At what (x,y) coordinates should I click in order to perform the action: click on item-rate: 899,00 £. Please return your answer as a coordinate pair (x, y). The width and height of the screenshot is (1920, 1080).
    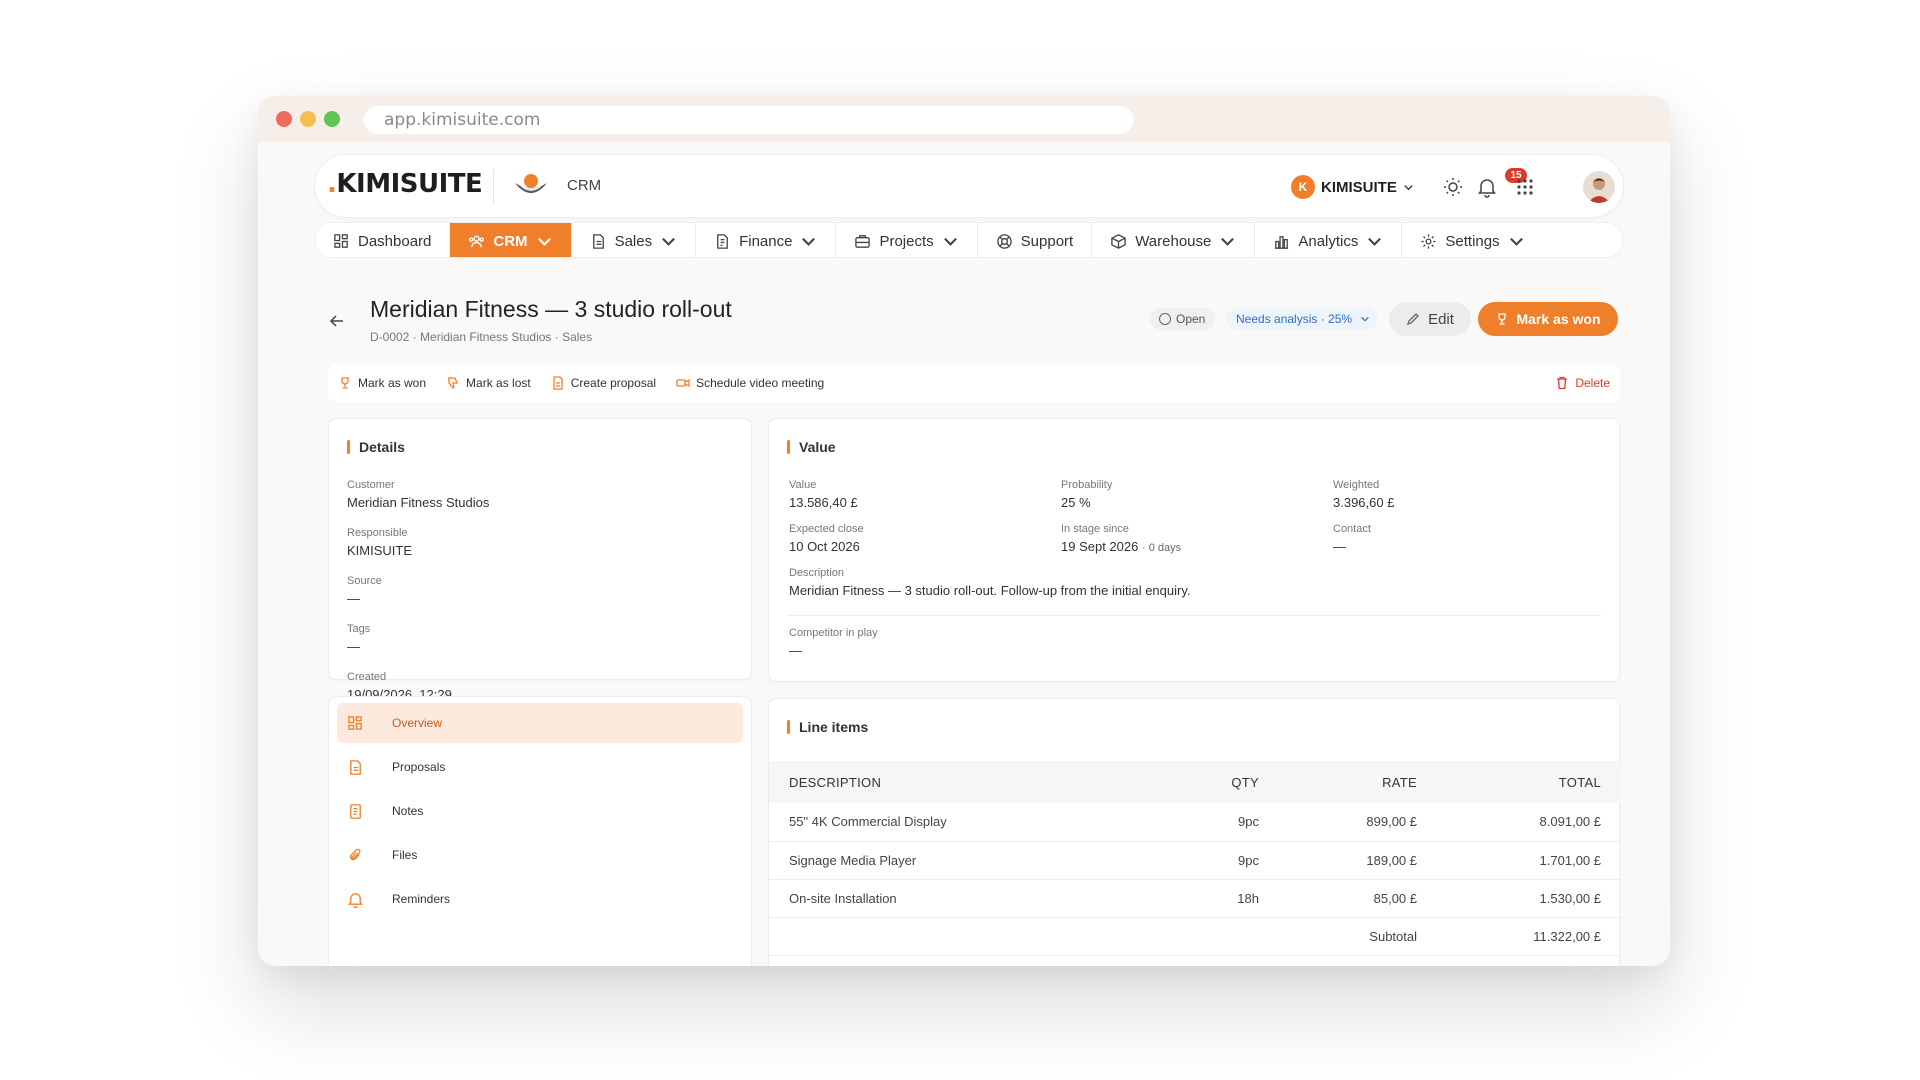
    Looking at the image, I should click on (1338, 822).